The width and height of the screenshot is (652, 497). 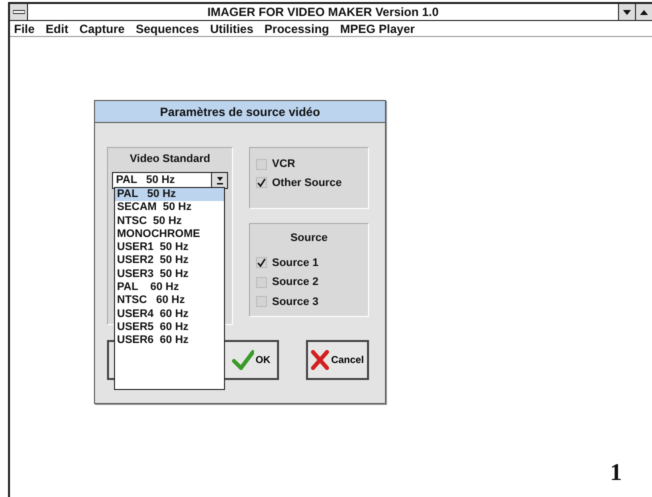 What do you see at coordinates (170, 159) in the screenshot?
I see `group-label: Video Standard` at bounding box center [170, 159].